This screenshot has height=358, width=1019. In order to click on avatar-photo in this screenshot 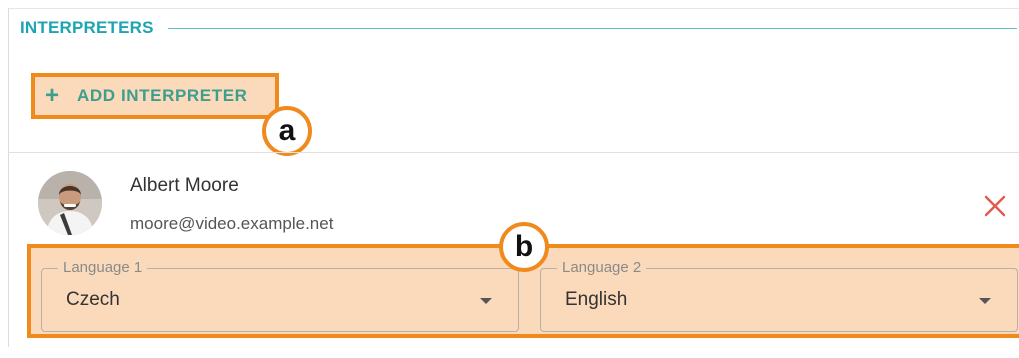, I will do `click(70, 203)`.